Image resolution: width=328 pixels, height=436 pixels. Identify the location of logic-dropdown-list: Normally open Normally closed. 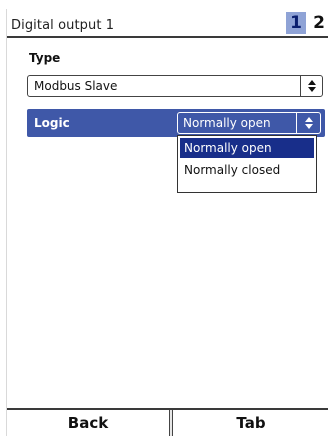
(247, 164).